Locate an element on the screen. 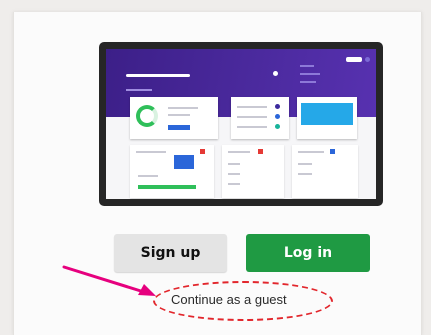  progress-ring-icon is located at coordinates (147, 116).